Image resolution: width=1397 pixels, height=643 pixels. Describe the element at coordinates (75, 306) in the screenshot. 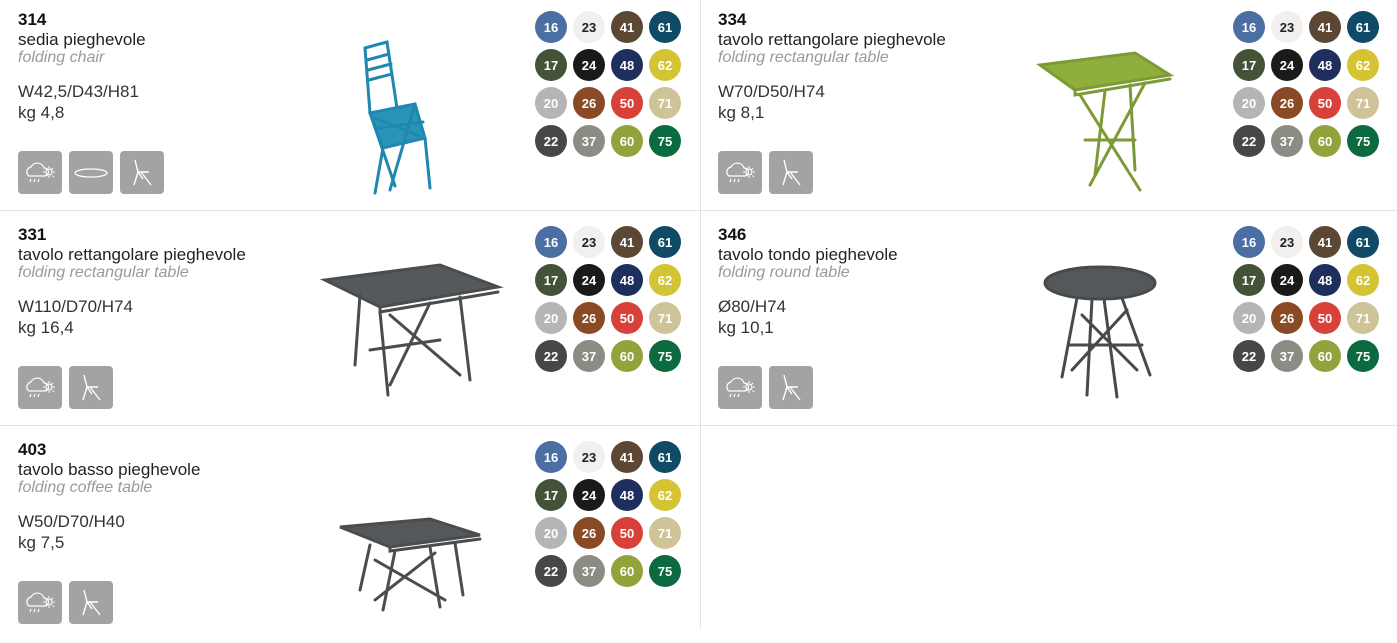

I see `product-dimensions: W110/D70/H74` at that location.